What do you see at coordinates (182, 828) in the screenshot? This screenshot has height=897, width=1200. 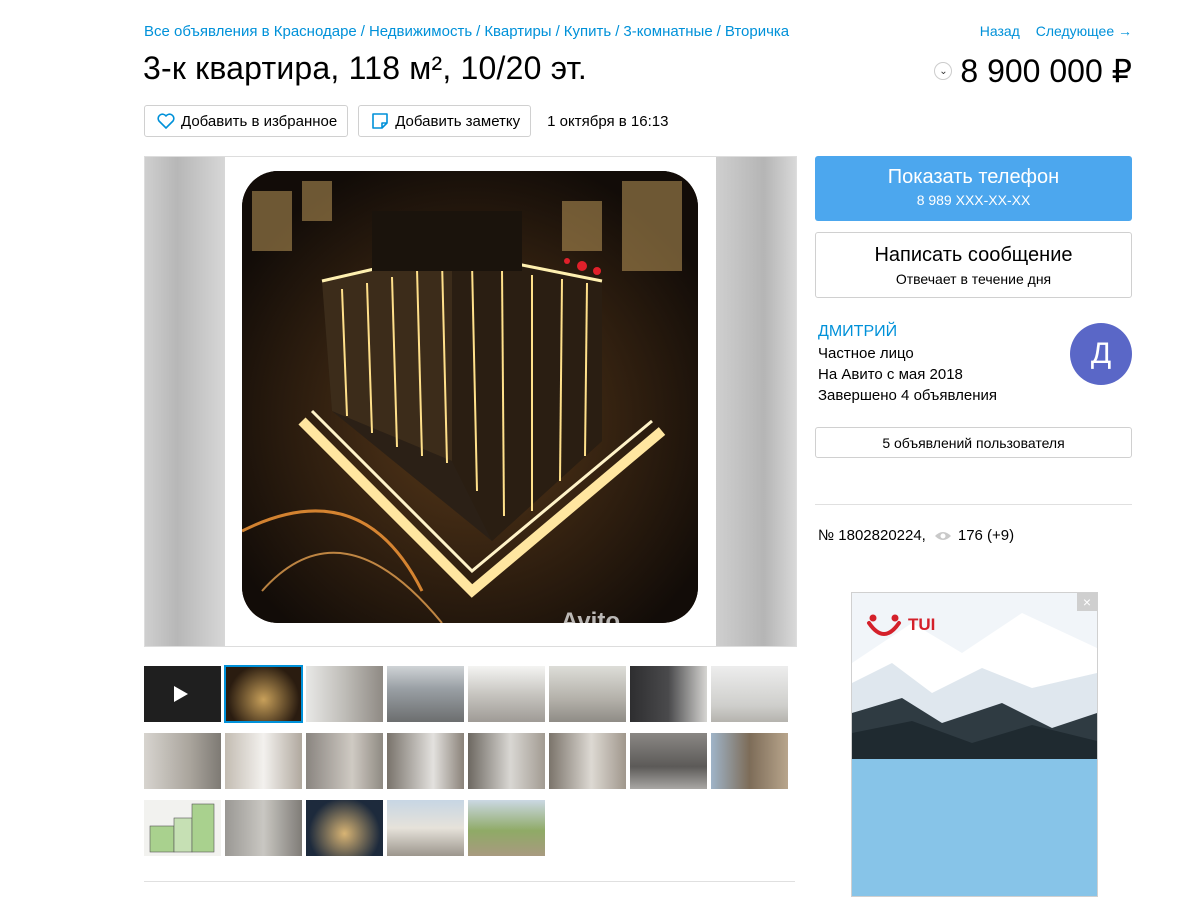 I see `thumbnail-floor-plan` at bounding box center [182, 828].